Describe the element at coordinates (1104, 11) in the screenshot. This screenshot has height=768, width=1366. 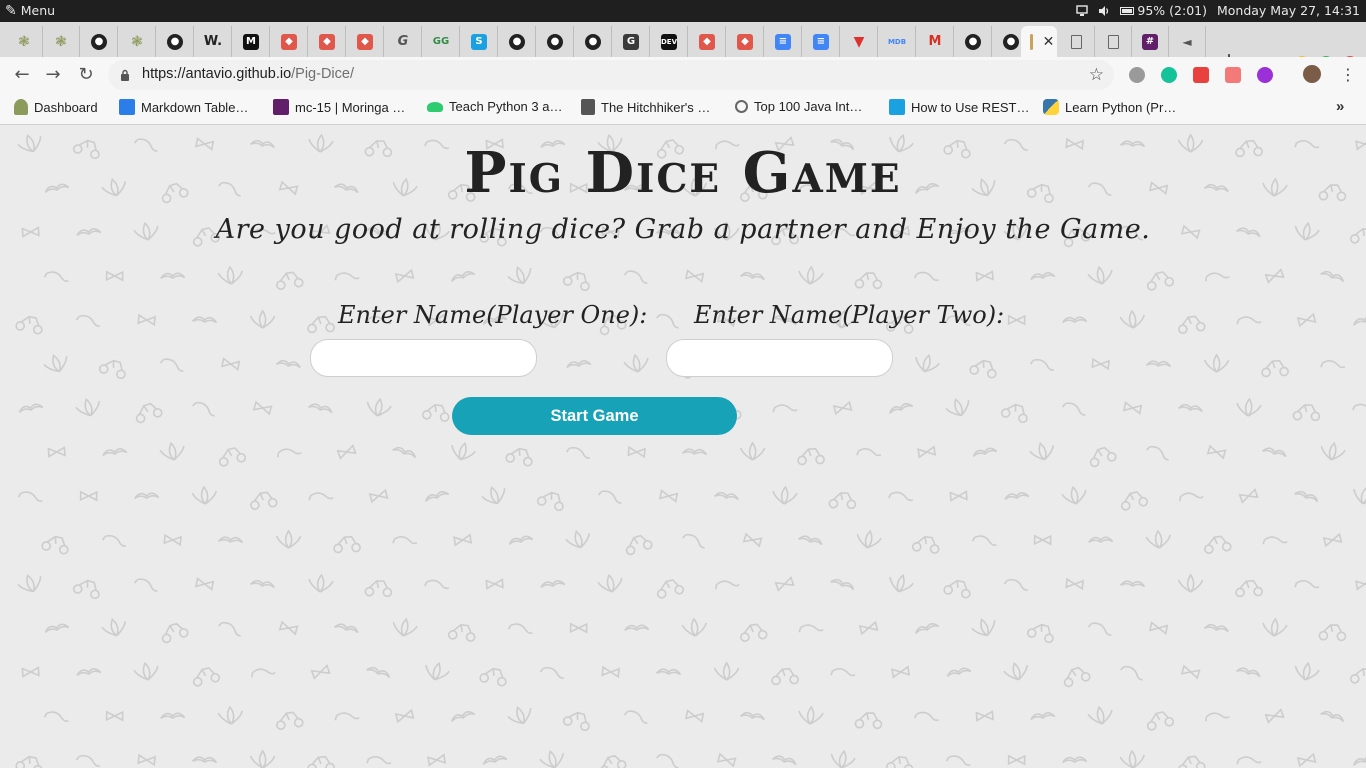
I see `volume-icon` at that location.